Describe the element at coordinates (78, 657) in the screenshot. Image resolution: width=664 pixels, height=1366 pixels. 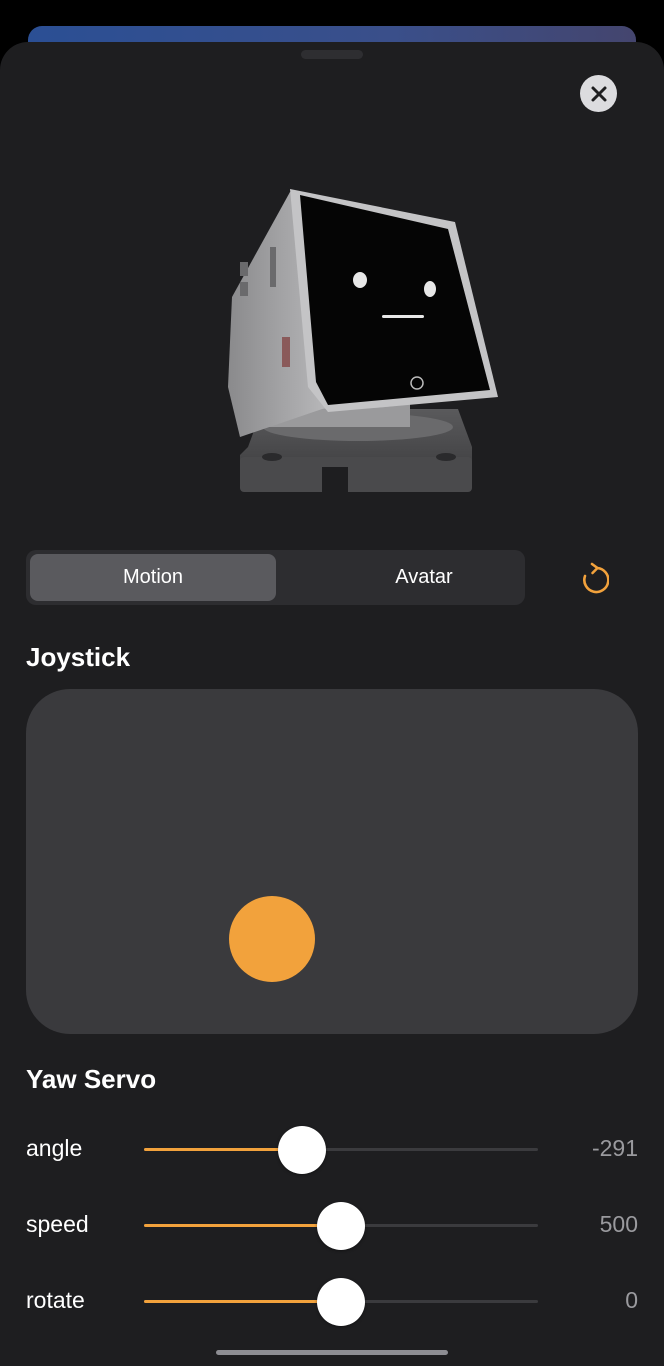
I see `joystick-title: Joystick` at that location.